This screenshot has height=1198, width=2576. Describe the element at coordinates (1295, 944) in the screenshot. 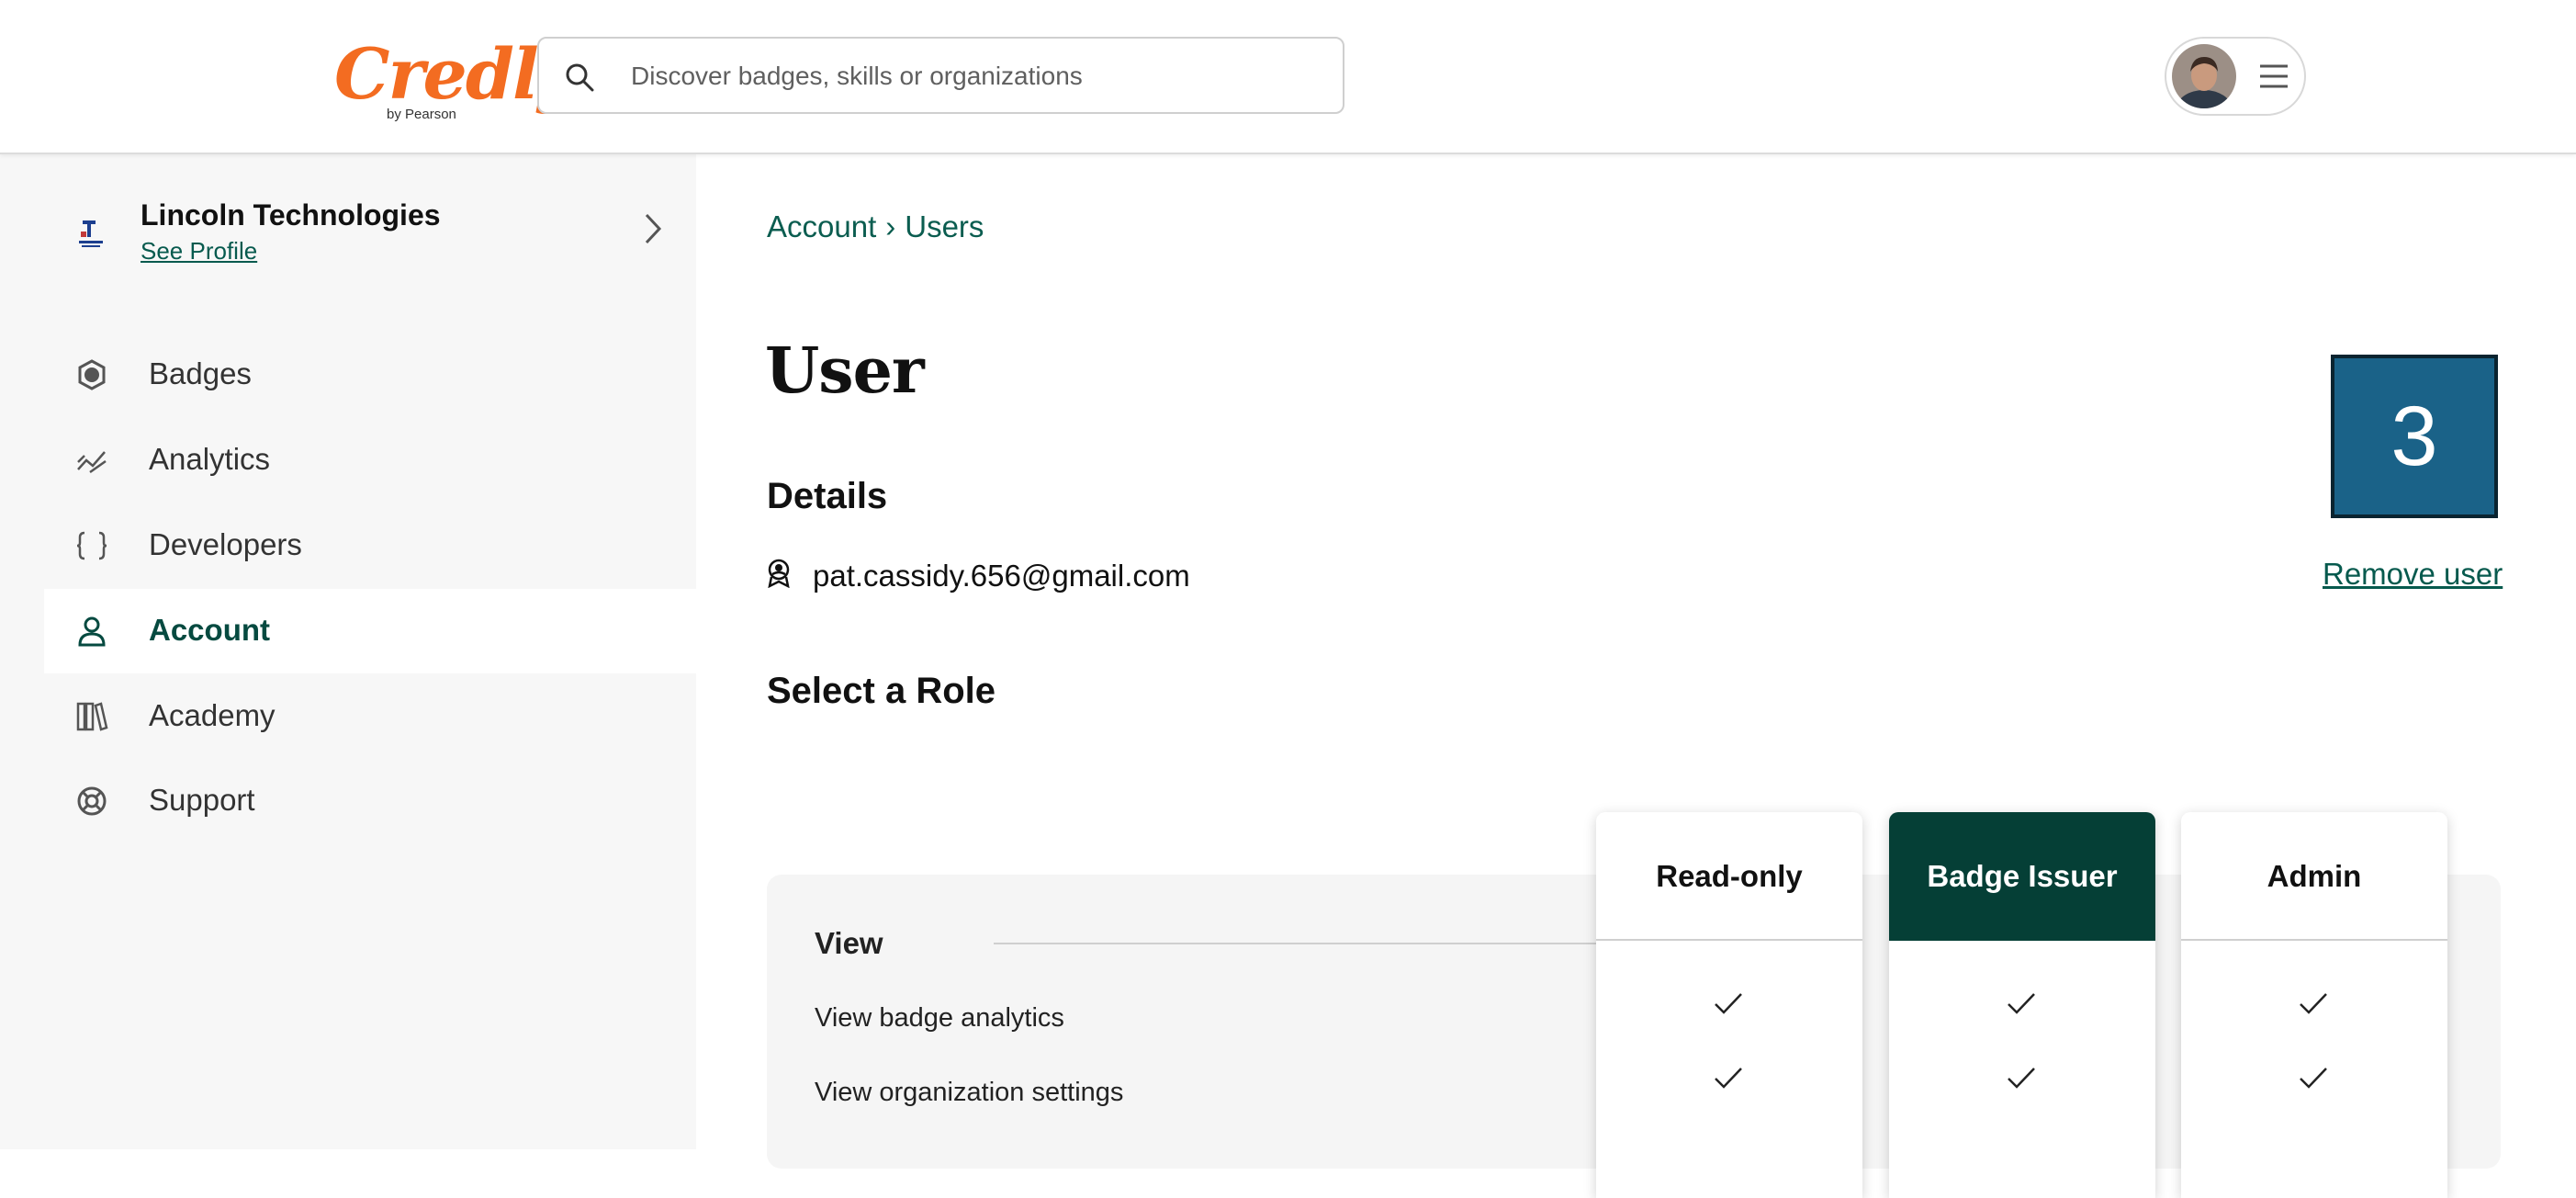

I see `section-divider` at that location.